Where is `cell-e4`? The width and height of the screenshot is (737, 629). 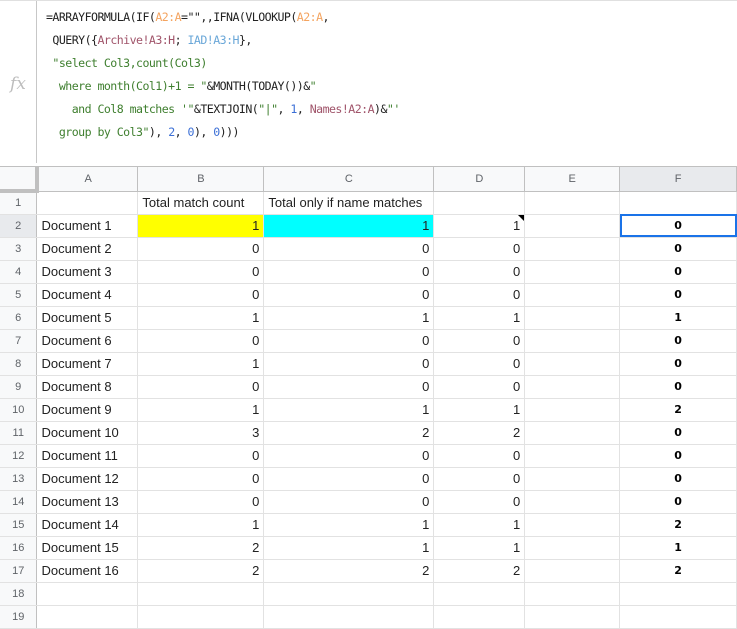
cell-e4 is located at coordinates (572, 272).